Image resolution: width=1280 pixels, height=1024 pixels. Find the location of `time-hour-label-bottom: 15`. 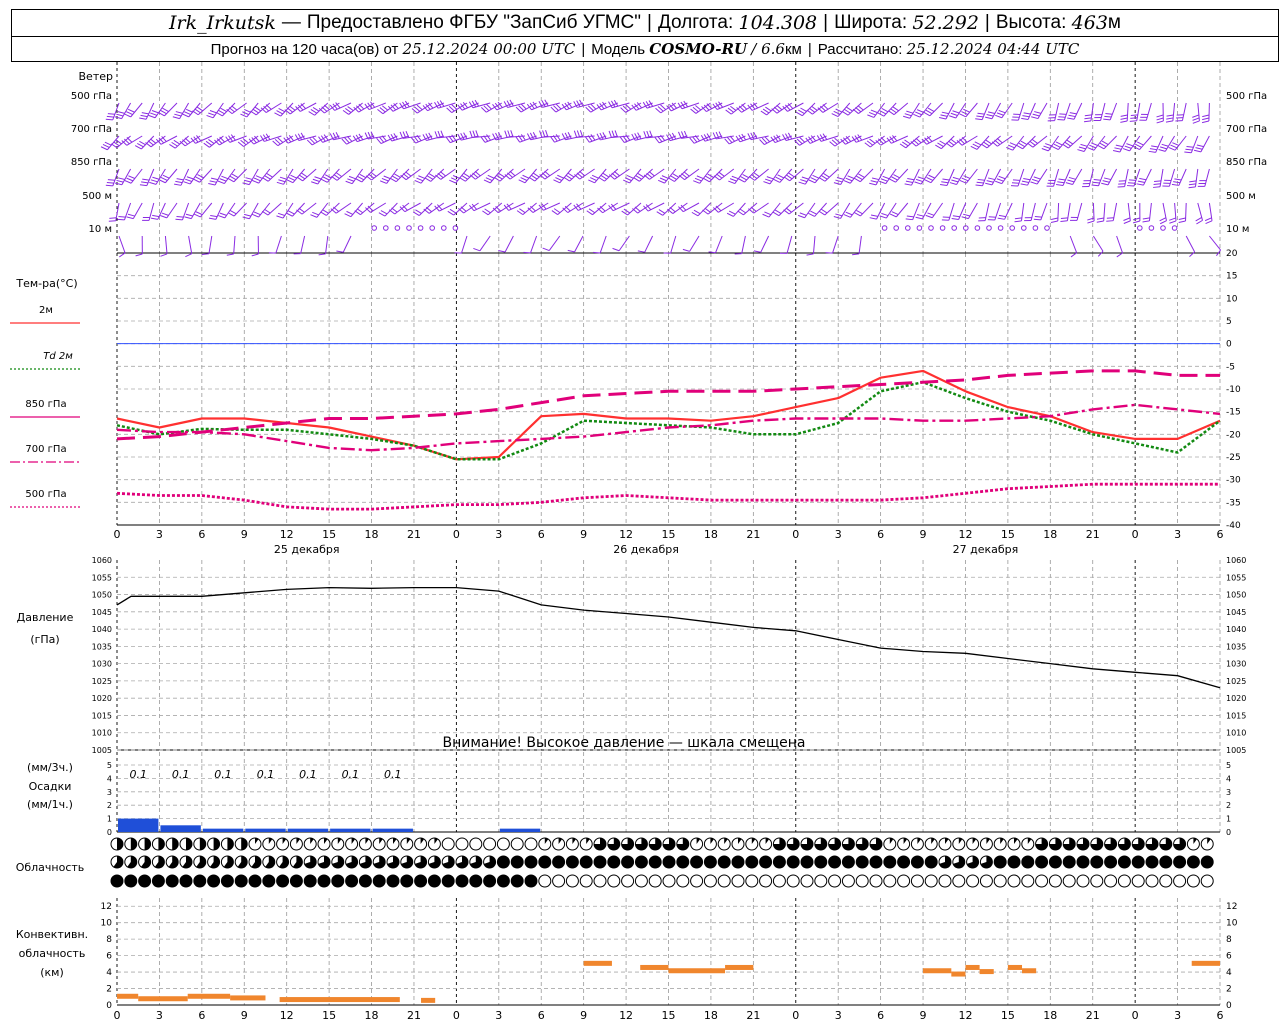

time-hour-label-bottom: 15 is located at coordinates (329, 1015).